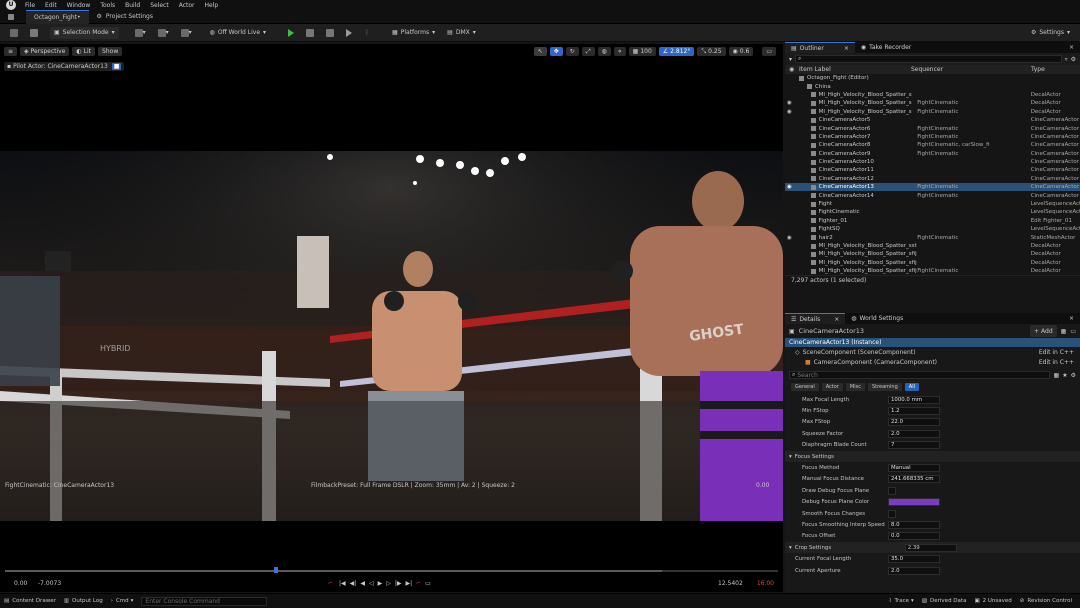  I want to click on play-reverse-icon: ◁, so click(371, 583).